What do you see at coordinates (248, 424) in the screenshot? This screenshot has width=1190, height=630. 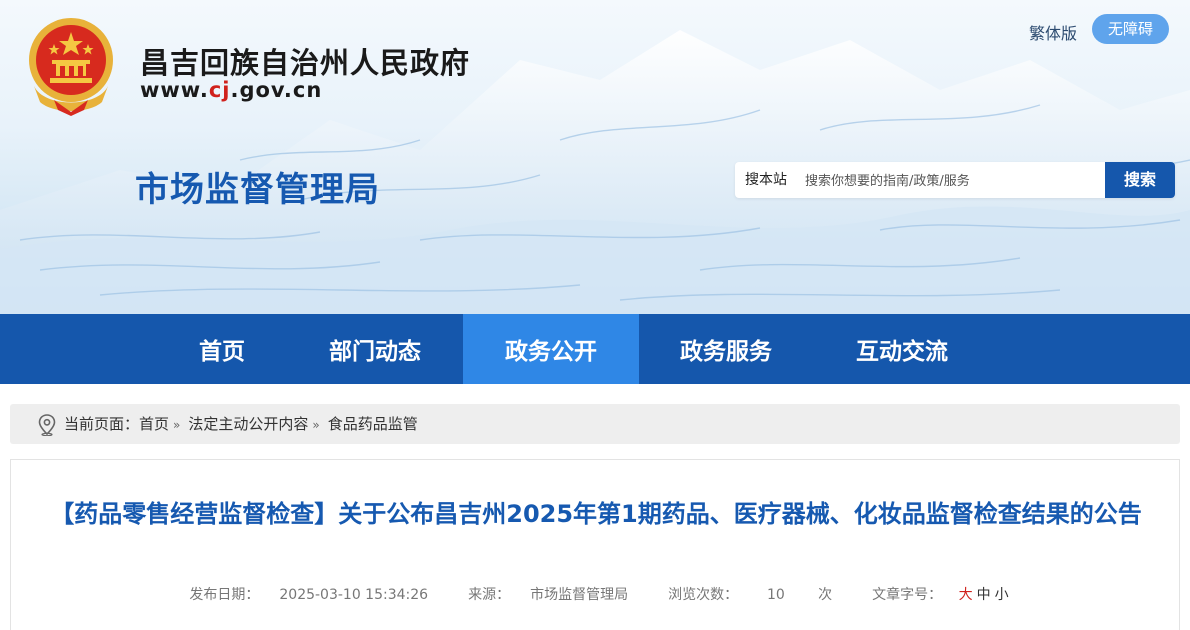 I see `breadcrumb-public-content: 法定主动公开内容` at bounding box center [248, 424].